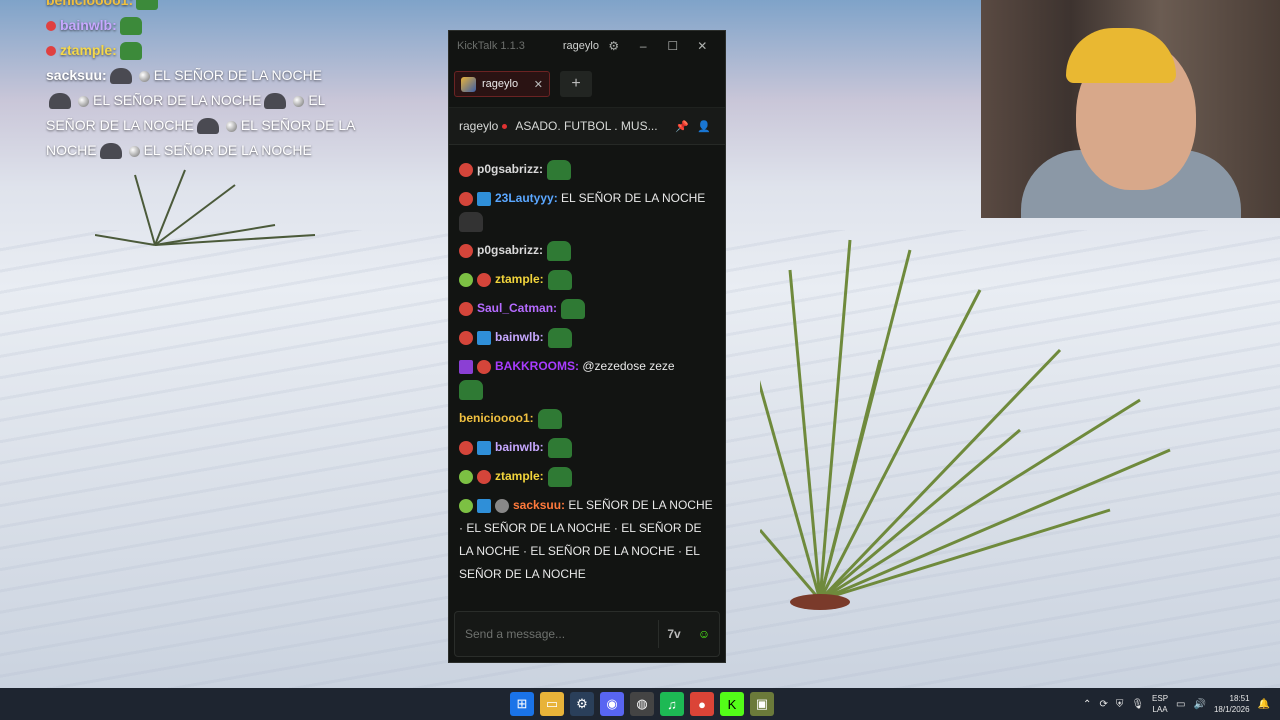  I want to click on overlay-text: SEÑOR DE LA NOCHE, so click(120, 125).